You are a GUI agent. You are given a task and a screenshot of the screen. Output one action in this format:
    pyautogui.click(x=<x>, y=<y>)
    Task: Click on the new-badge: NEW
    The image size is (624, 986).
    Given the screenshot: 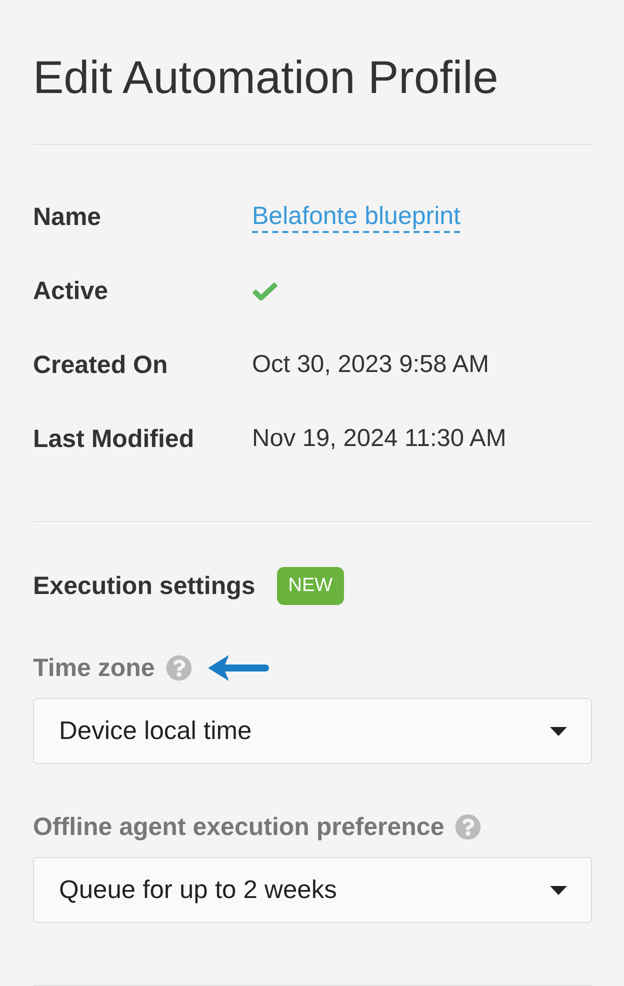 What is the action you would take?
    pyautogui.click(x=310, y=586)
    